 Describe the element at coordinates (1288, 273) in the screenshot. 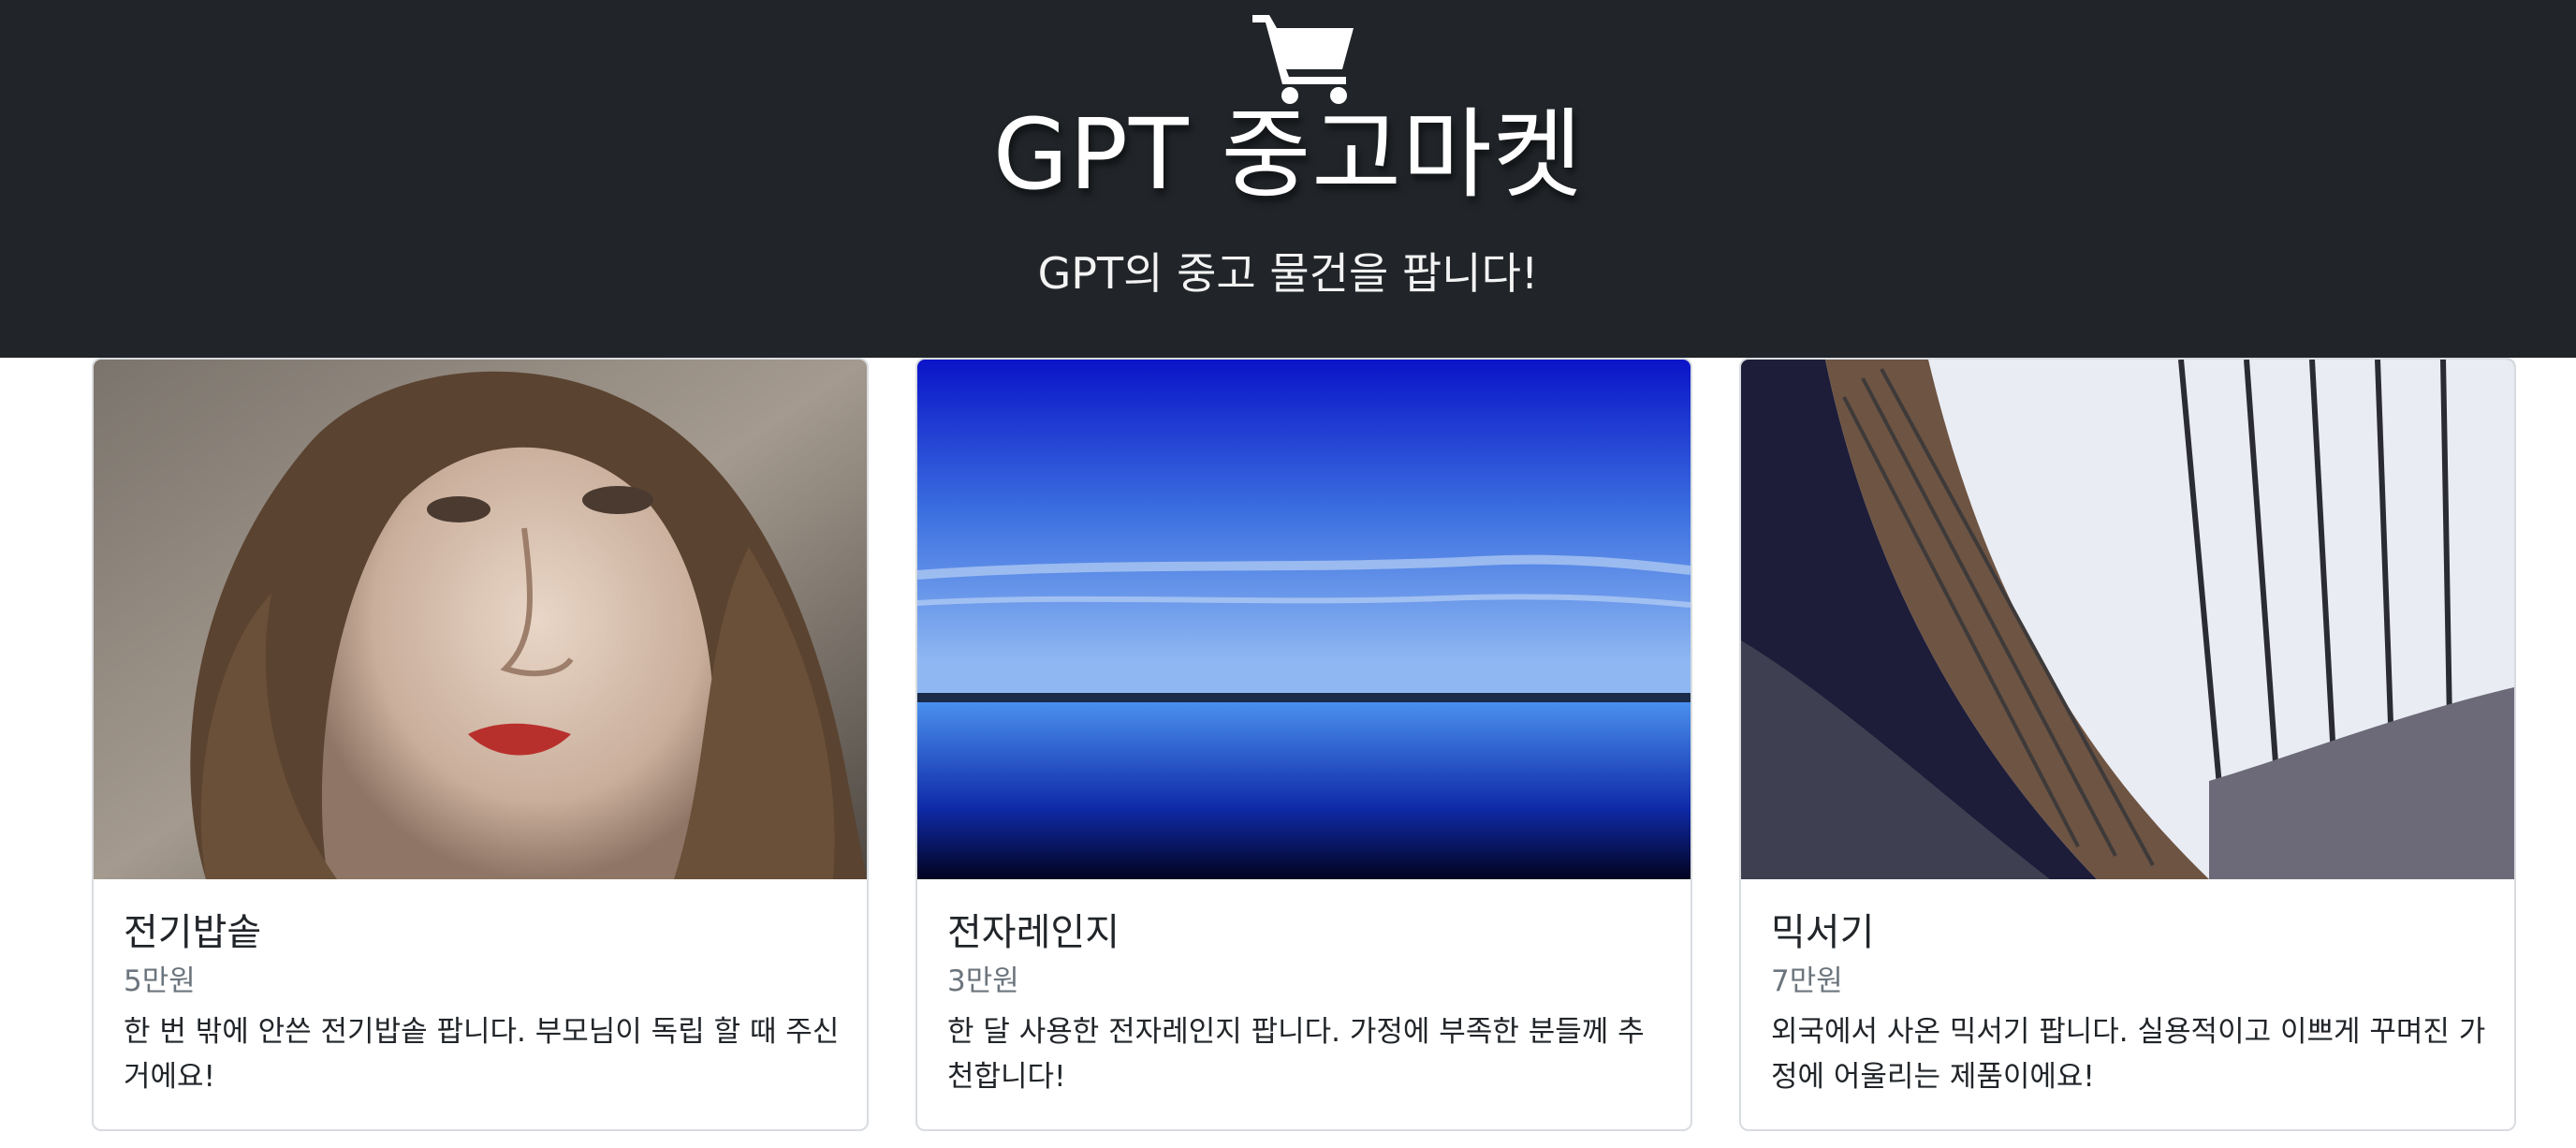

I see `page-subtitle: GPT의 중고 물건을 팝니다!` at that location.